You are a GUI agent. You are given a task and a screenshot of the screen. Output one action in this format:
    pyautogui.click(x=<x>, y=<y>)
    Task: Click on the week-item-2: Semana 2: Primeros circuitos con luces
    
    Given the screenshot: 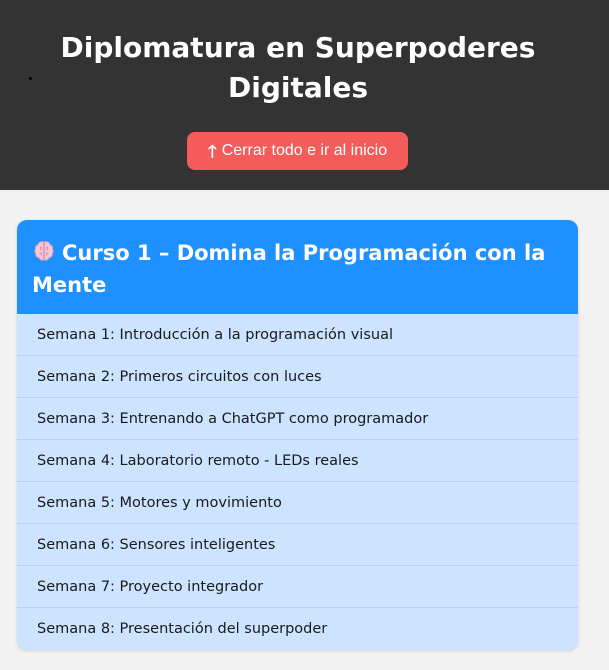 What is the action you would take?
    pyautogui.click(x=297, y=377)
    